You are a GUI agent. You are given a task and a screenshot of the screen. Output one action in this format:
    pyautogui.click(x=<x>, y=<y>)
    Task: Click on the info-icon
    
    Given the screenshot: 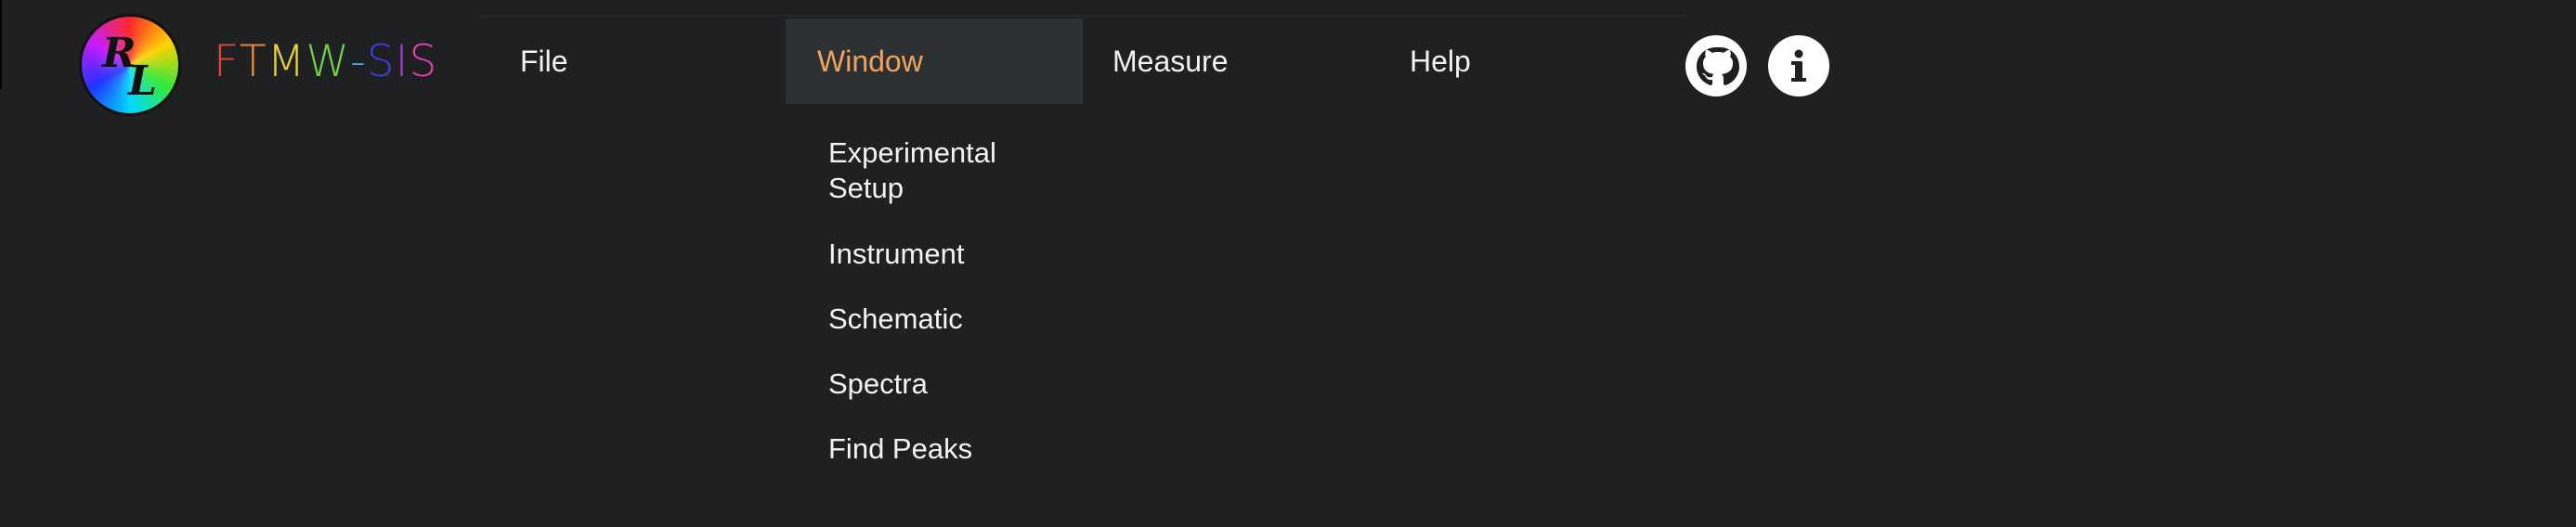 What is the action you would take?
    pyautogui.click(x=1798, y=65)
    